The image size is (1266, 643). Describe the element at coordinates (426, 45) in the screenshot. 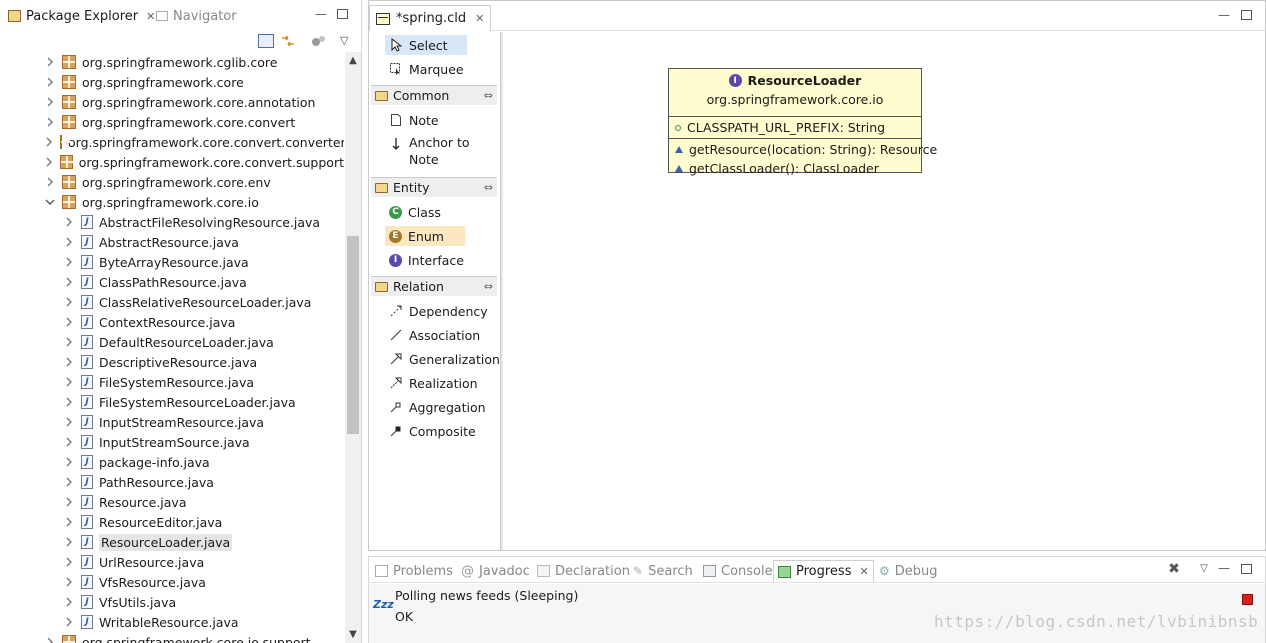

I see `palette-tool-select: Select` at that location.